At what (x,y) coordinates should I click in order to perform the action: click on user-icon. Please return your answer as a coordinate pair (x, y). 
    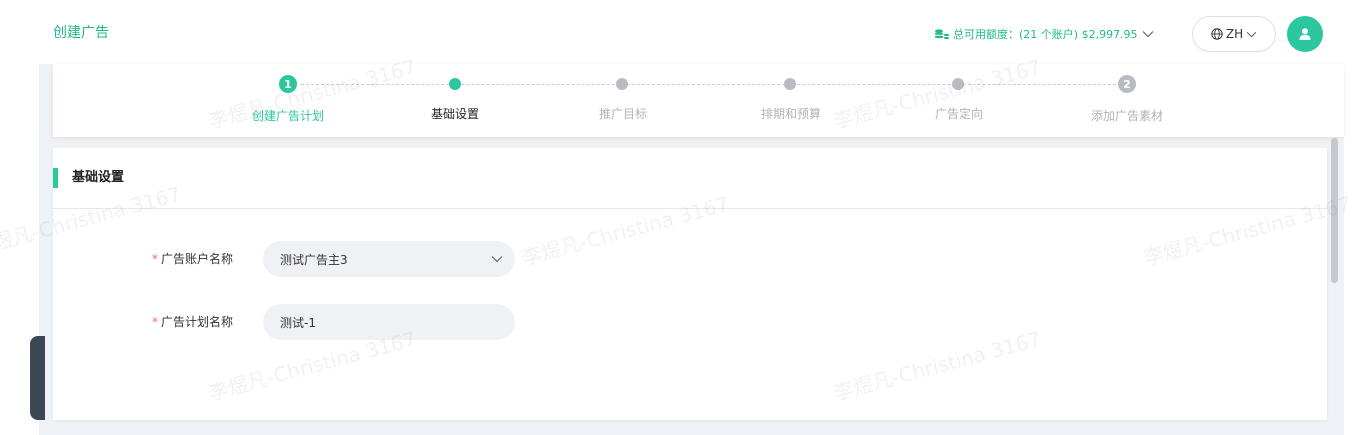
    Looking at the image, I should click on (1305, 34).